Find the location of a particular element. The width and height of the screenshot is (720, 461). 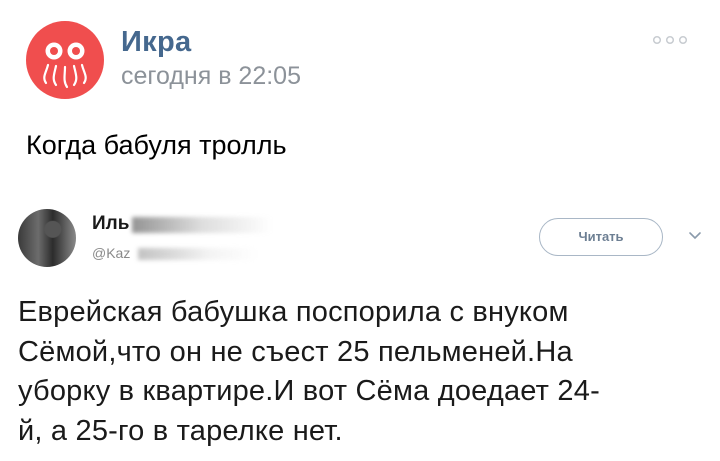

octopus-logo-icon is located at coordinates (65, 65).